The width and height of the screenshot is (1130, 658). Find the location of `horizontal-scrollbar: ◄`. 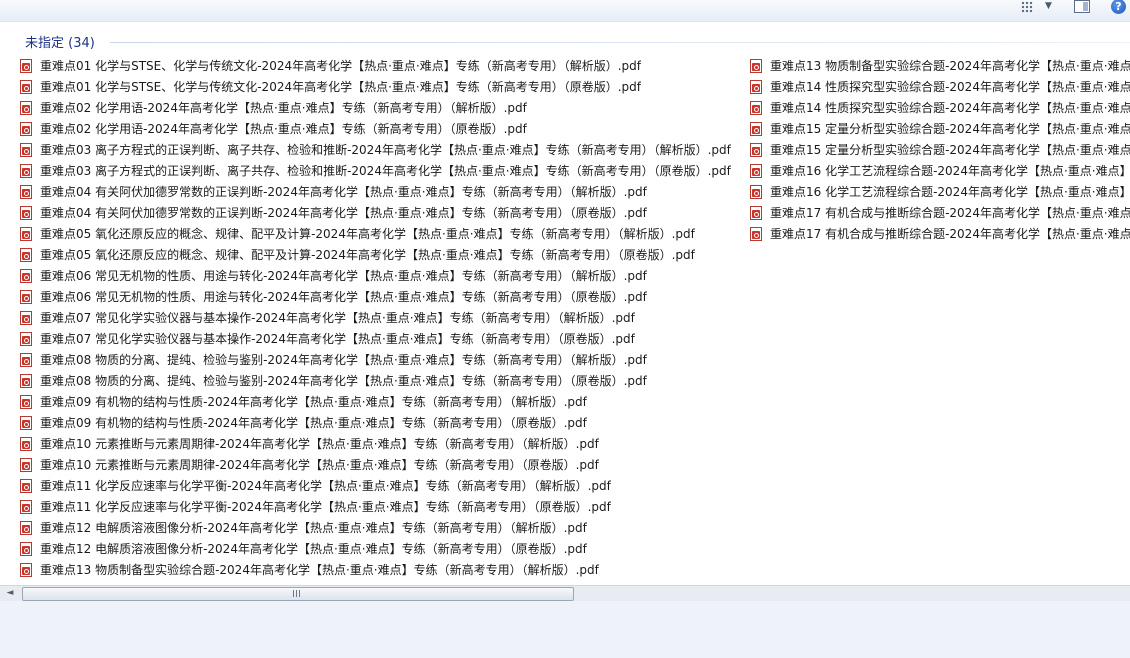

horizontal-scrollbar: ◄ is located at coordinates (565, 593).